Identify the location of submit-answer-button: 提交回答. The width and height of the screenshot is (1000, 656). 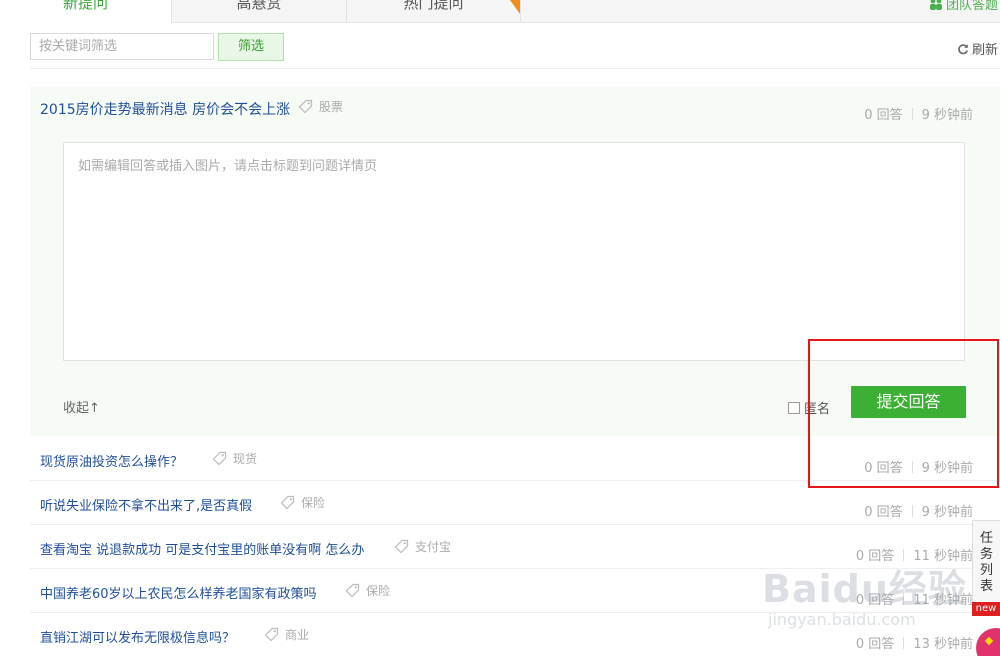
(908, 402).